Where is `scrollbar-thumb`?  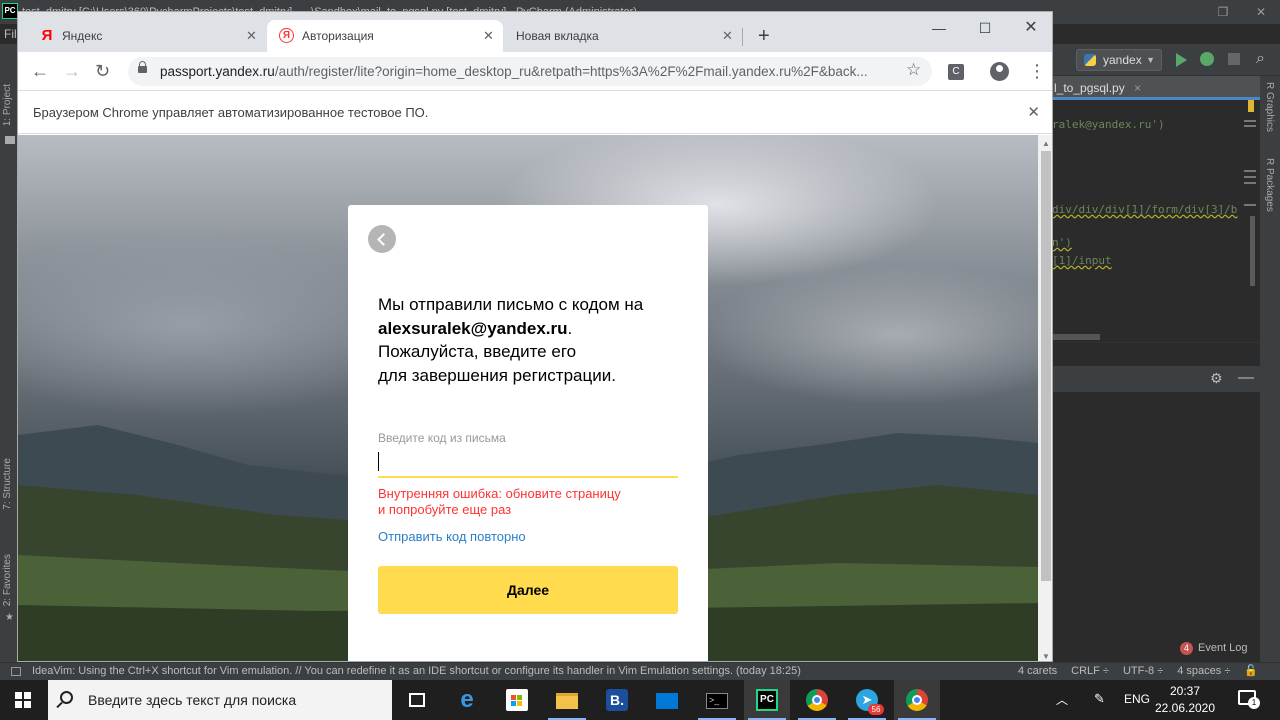 scrollbar-thumb is located at coordinates (1046, 366).